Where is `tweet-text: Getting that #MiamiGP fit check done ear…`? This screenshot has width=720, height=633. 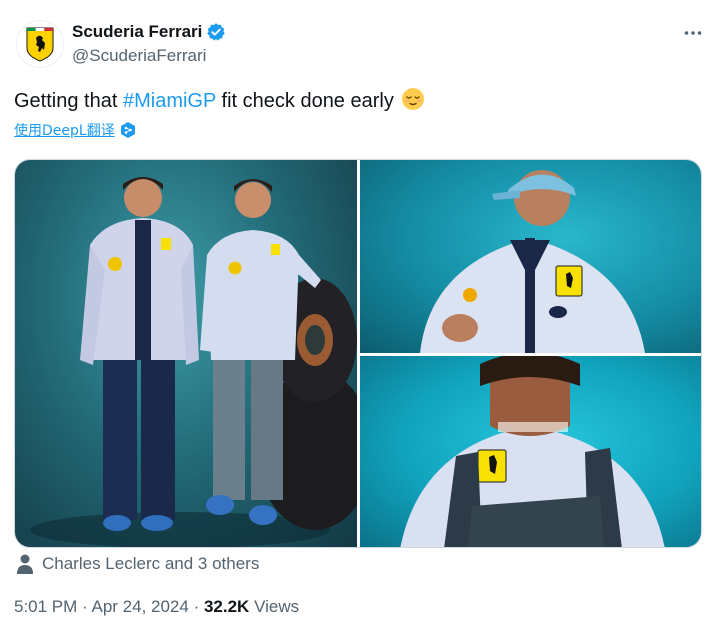
tweet-text: Getting that #MiamiGP fit check done ear… is located at coordinates (219, 101).